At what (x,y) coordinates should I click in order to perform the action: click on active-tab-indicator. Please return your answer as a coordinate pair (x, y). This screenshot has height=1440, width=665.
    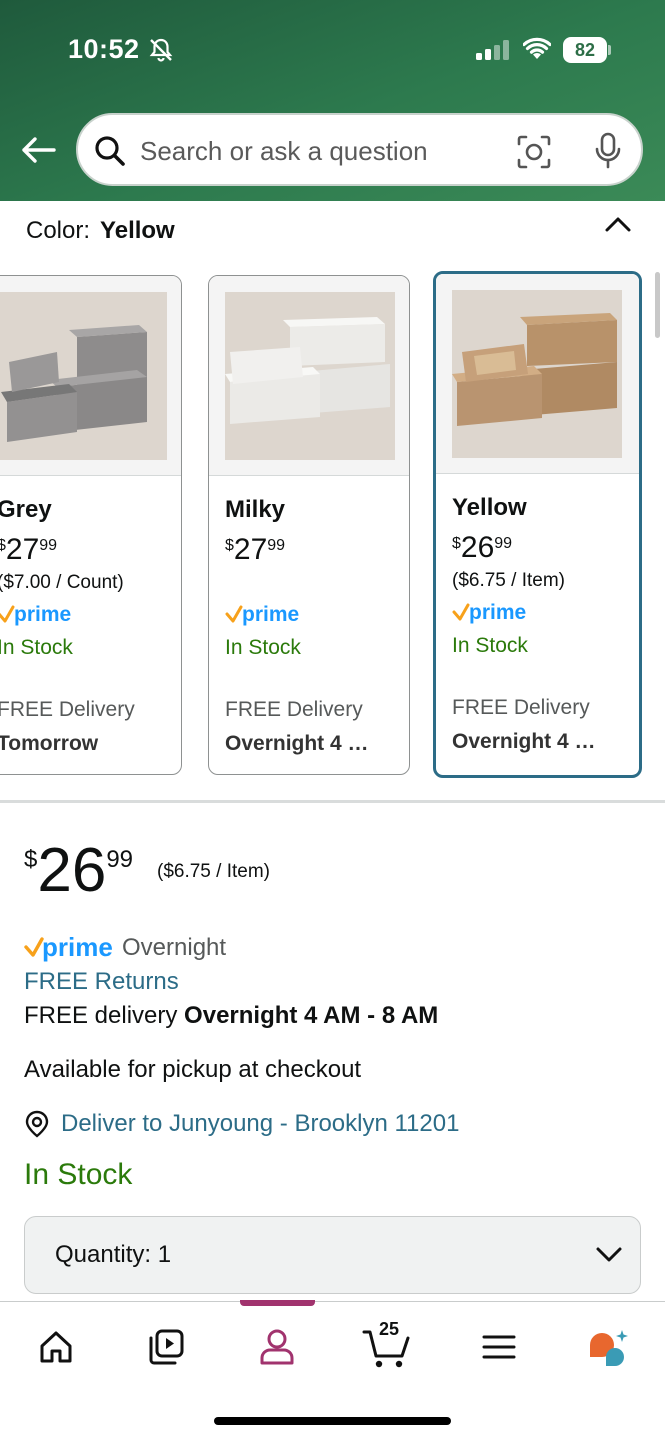
    Looking at the image, I should click on (277, 1303).